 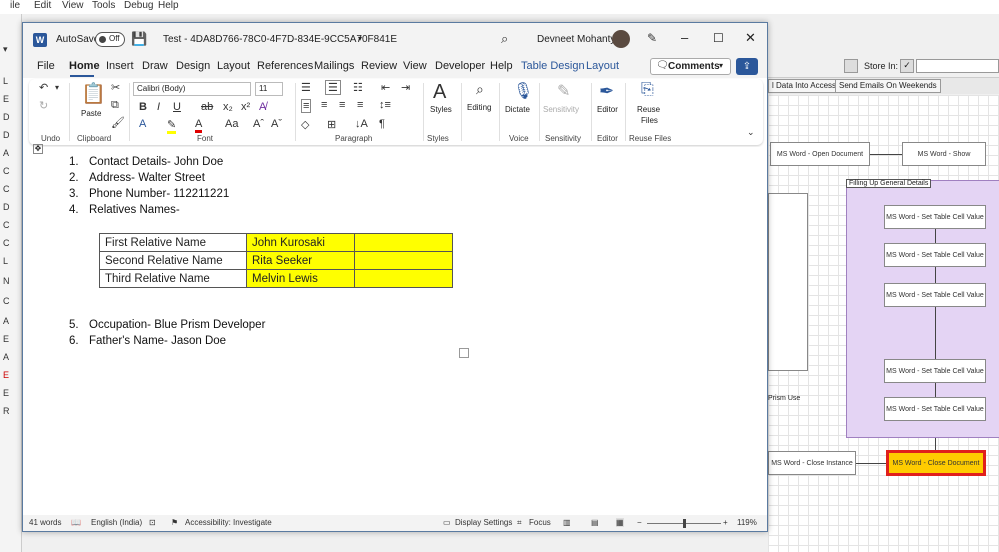 I want to click on list-item: 6. Father's Name- Jason Doe, so click(x=147, y=341).